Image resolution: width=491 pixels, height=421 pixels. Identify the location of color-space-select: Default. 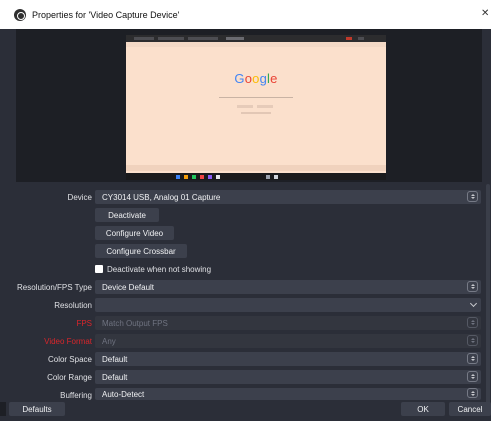
(288, 359).